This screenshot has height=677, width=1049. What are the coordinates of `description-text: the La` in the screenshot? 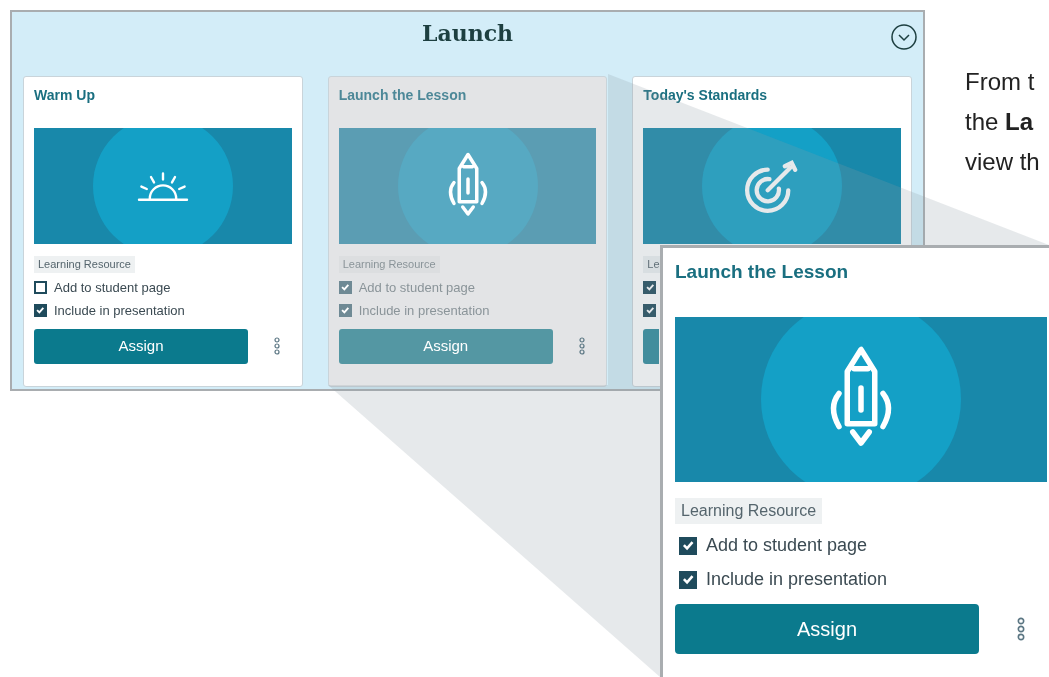 It's located at (1000, 122).